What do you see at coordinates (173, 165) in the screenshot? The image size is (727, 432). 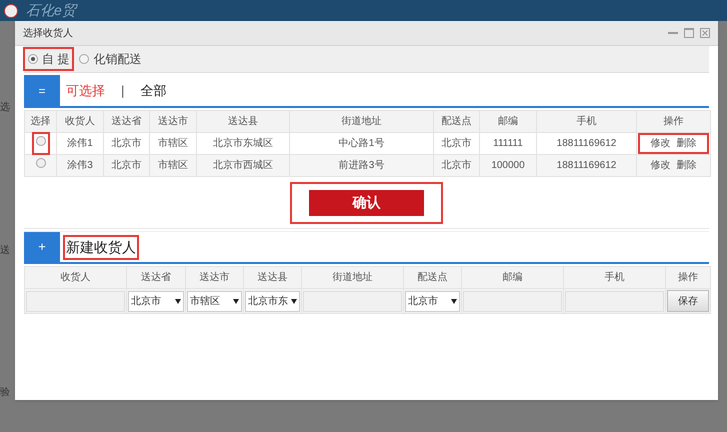 I see `table-cell: 市辖区` at bounding box center [173, 165].